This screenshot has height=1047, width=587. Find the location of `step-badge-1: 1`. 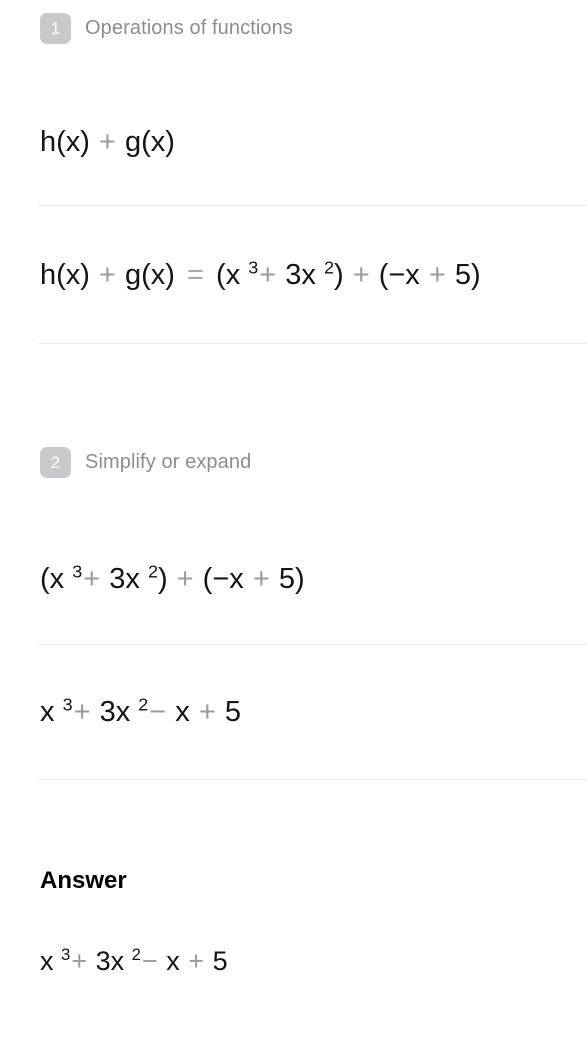

step-badge-1: 1 is located at coordinates (55, 28).